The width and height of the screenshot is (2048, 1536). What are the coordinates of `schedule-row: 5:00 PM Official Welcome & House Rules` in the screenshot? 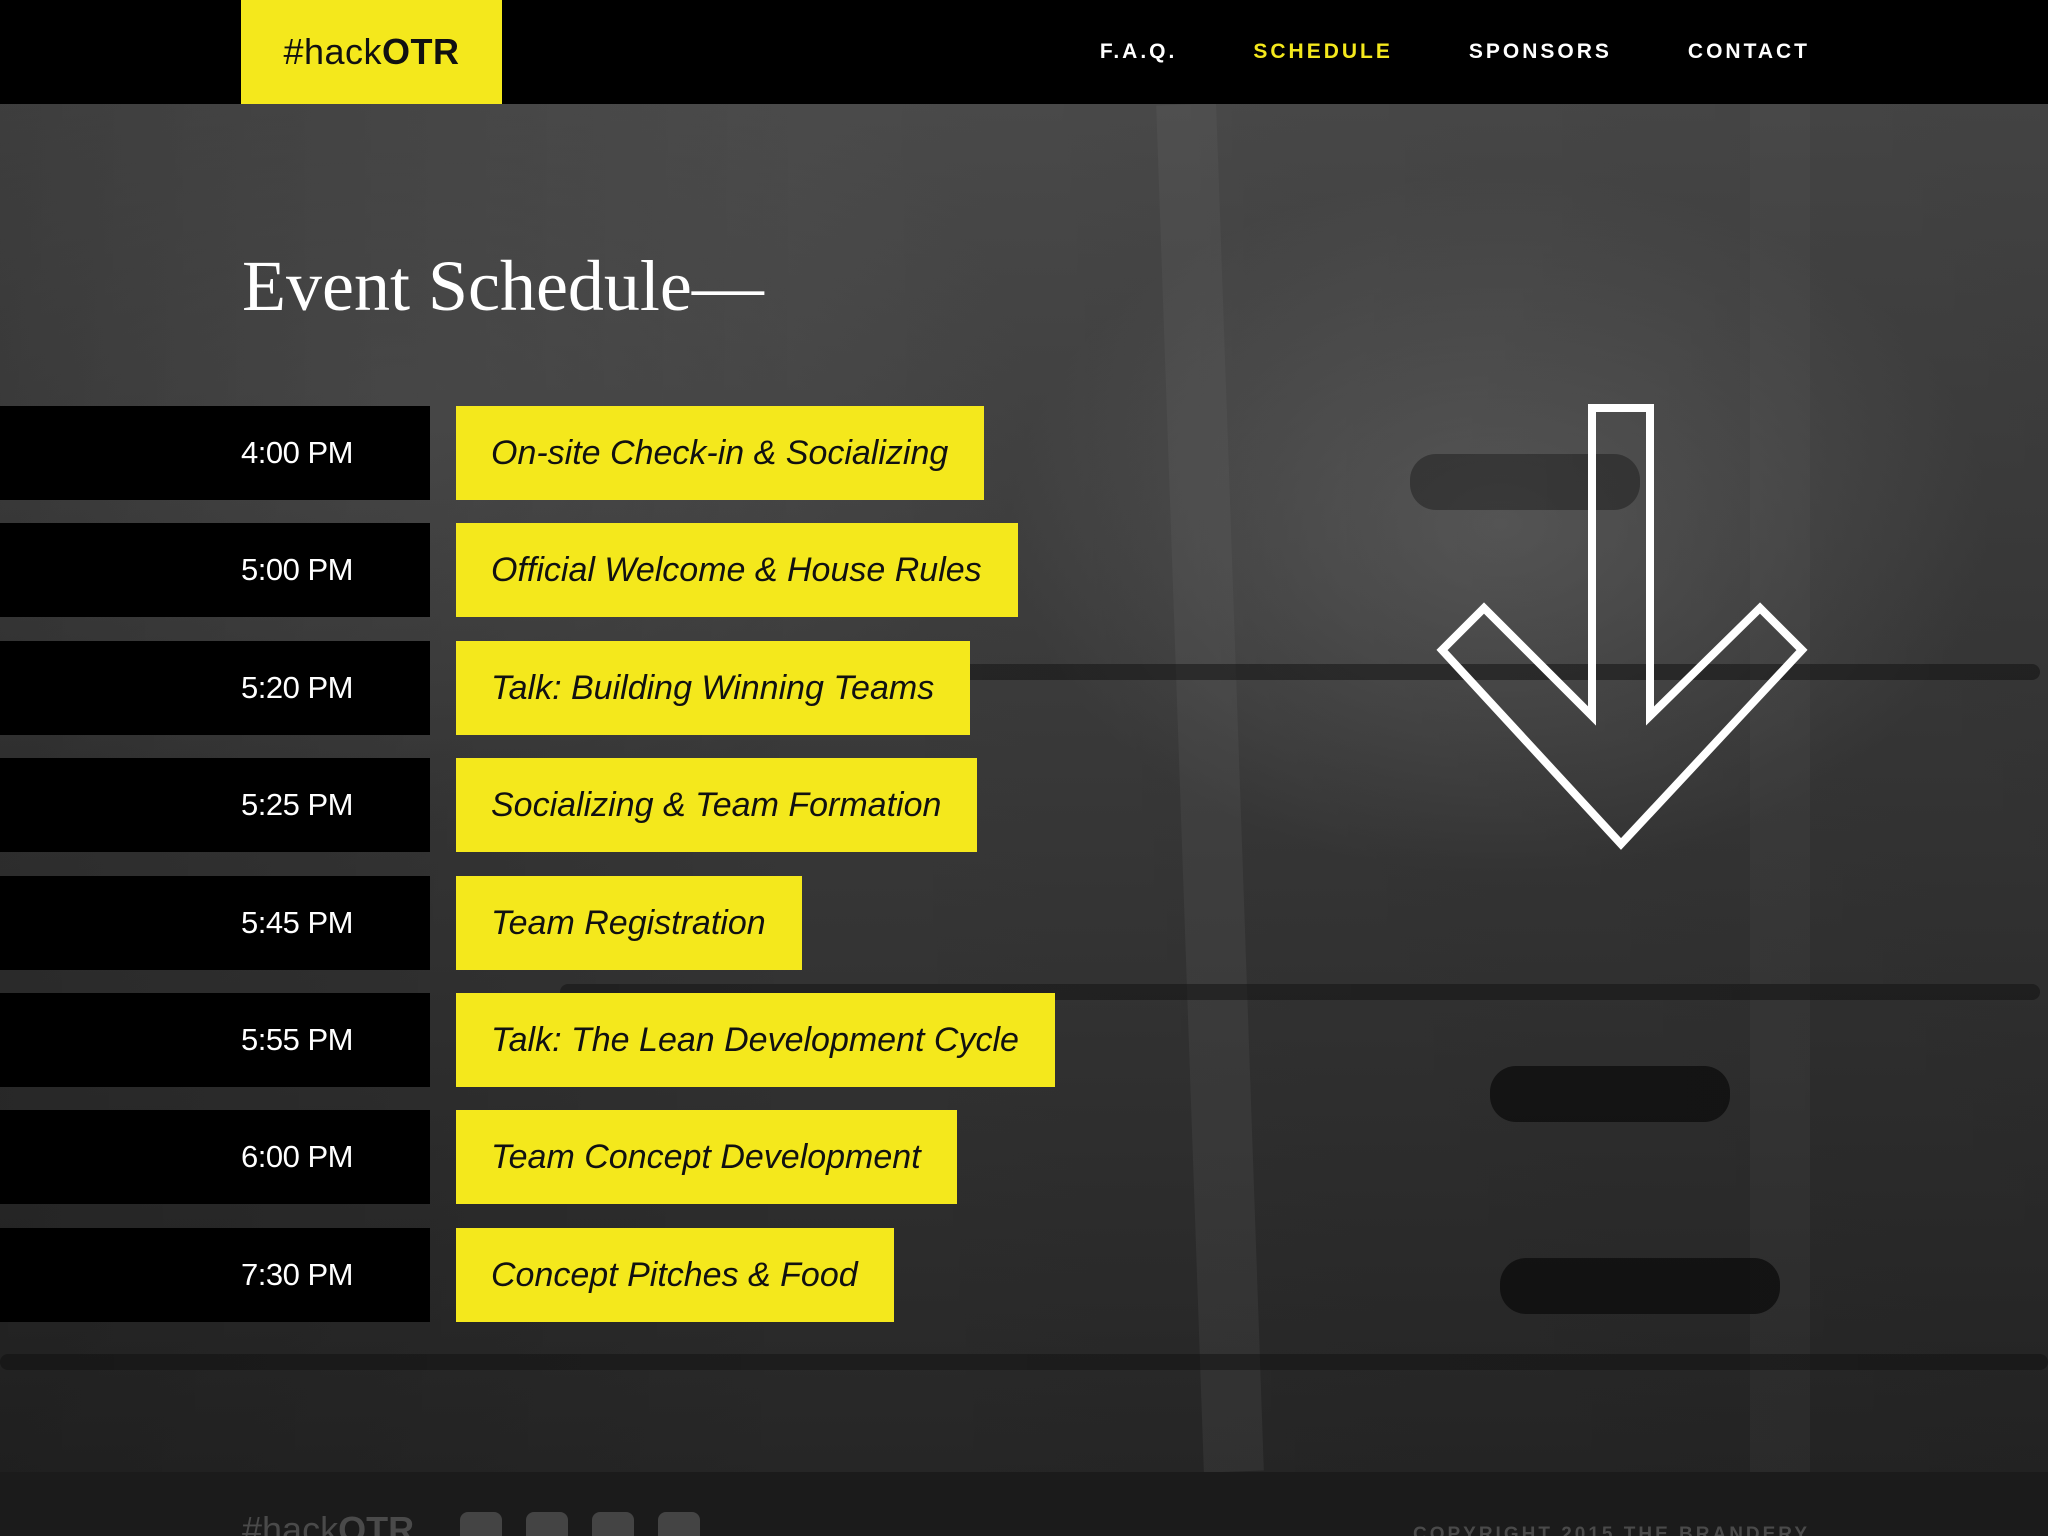 It's located at (550, 570).